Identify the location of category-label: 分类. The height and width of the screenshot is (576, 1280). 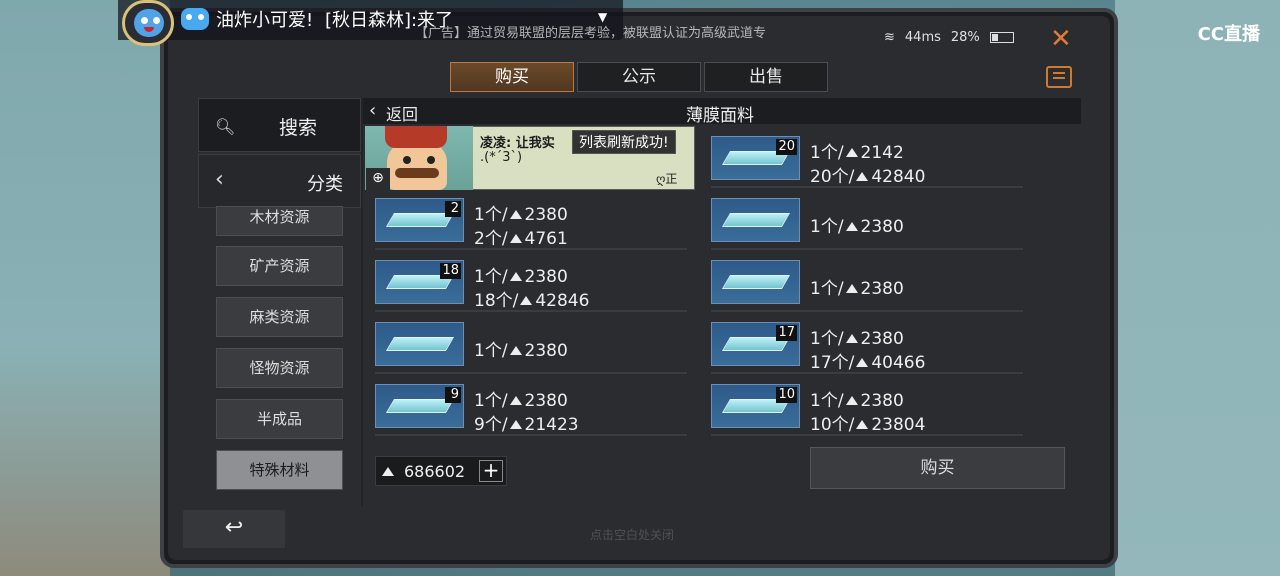
(325, 184).